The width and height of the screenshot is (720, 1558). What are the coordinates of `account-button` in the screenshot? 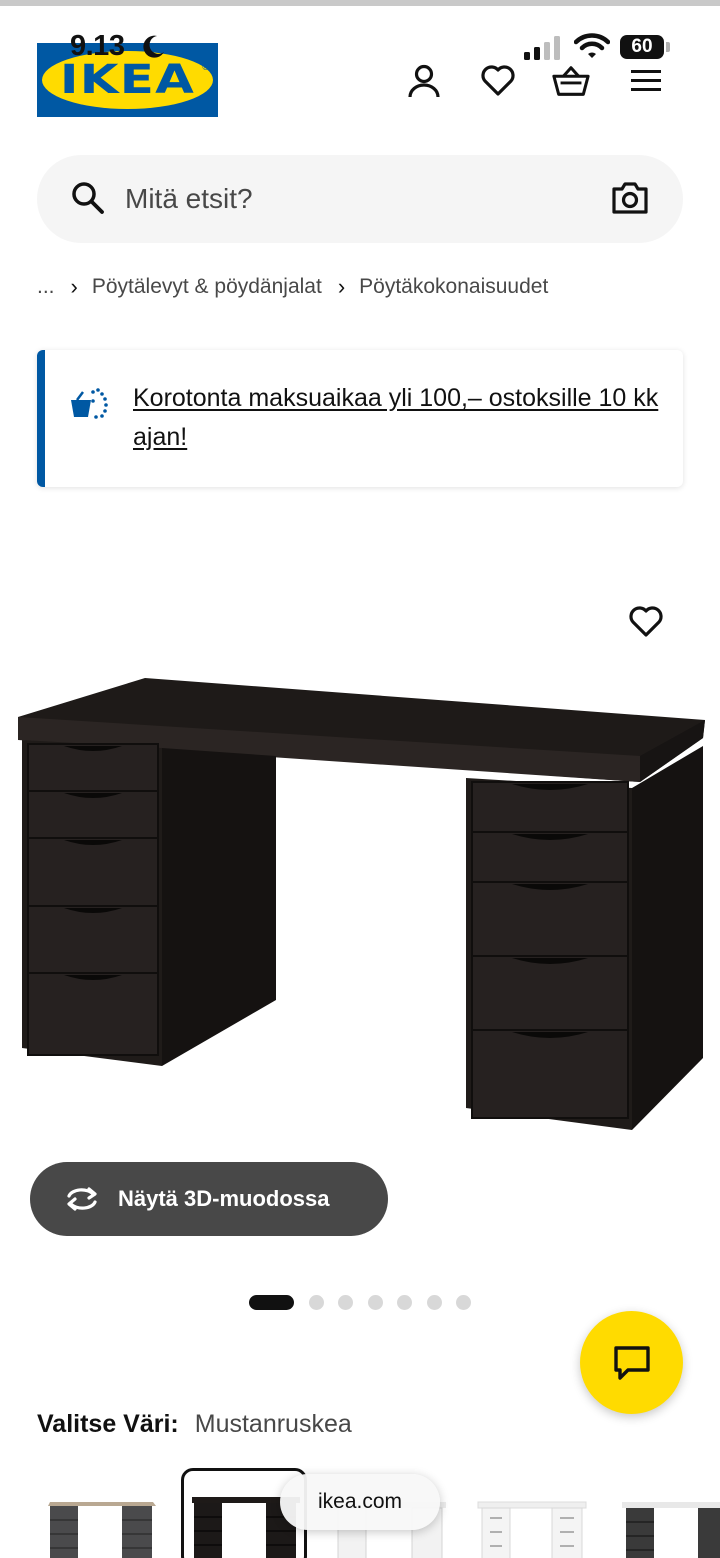 It's located at (424, 81).